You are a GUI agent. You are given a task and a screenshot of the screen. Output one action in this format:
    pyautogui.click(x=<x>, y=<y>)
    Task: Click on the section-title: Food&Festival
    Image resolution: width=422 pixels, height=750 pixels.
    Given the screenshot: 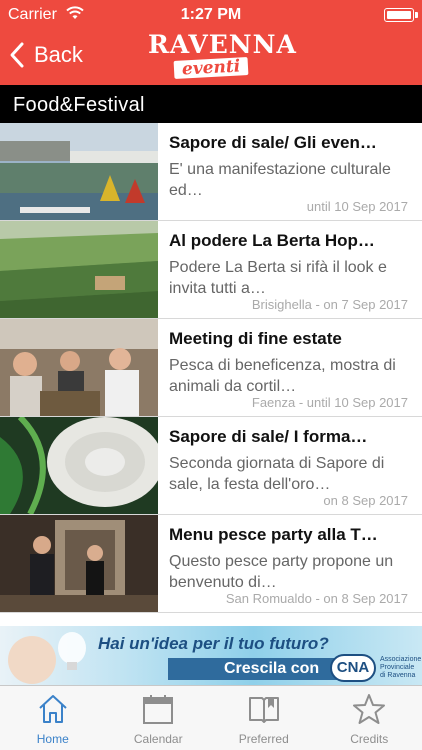 What is the action you would take?
    pyautogui.click(x=211, y=104)
    